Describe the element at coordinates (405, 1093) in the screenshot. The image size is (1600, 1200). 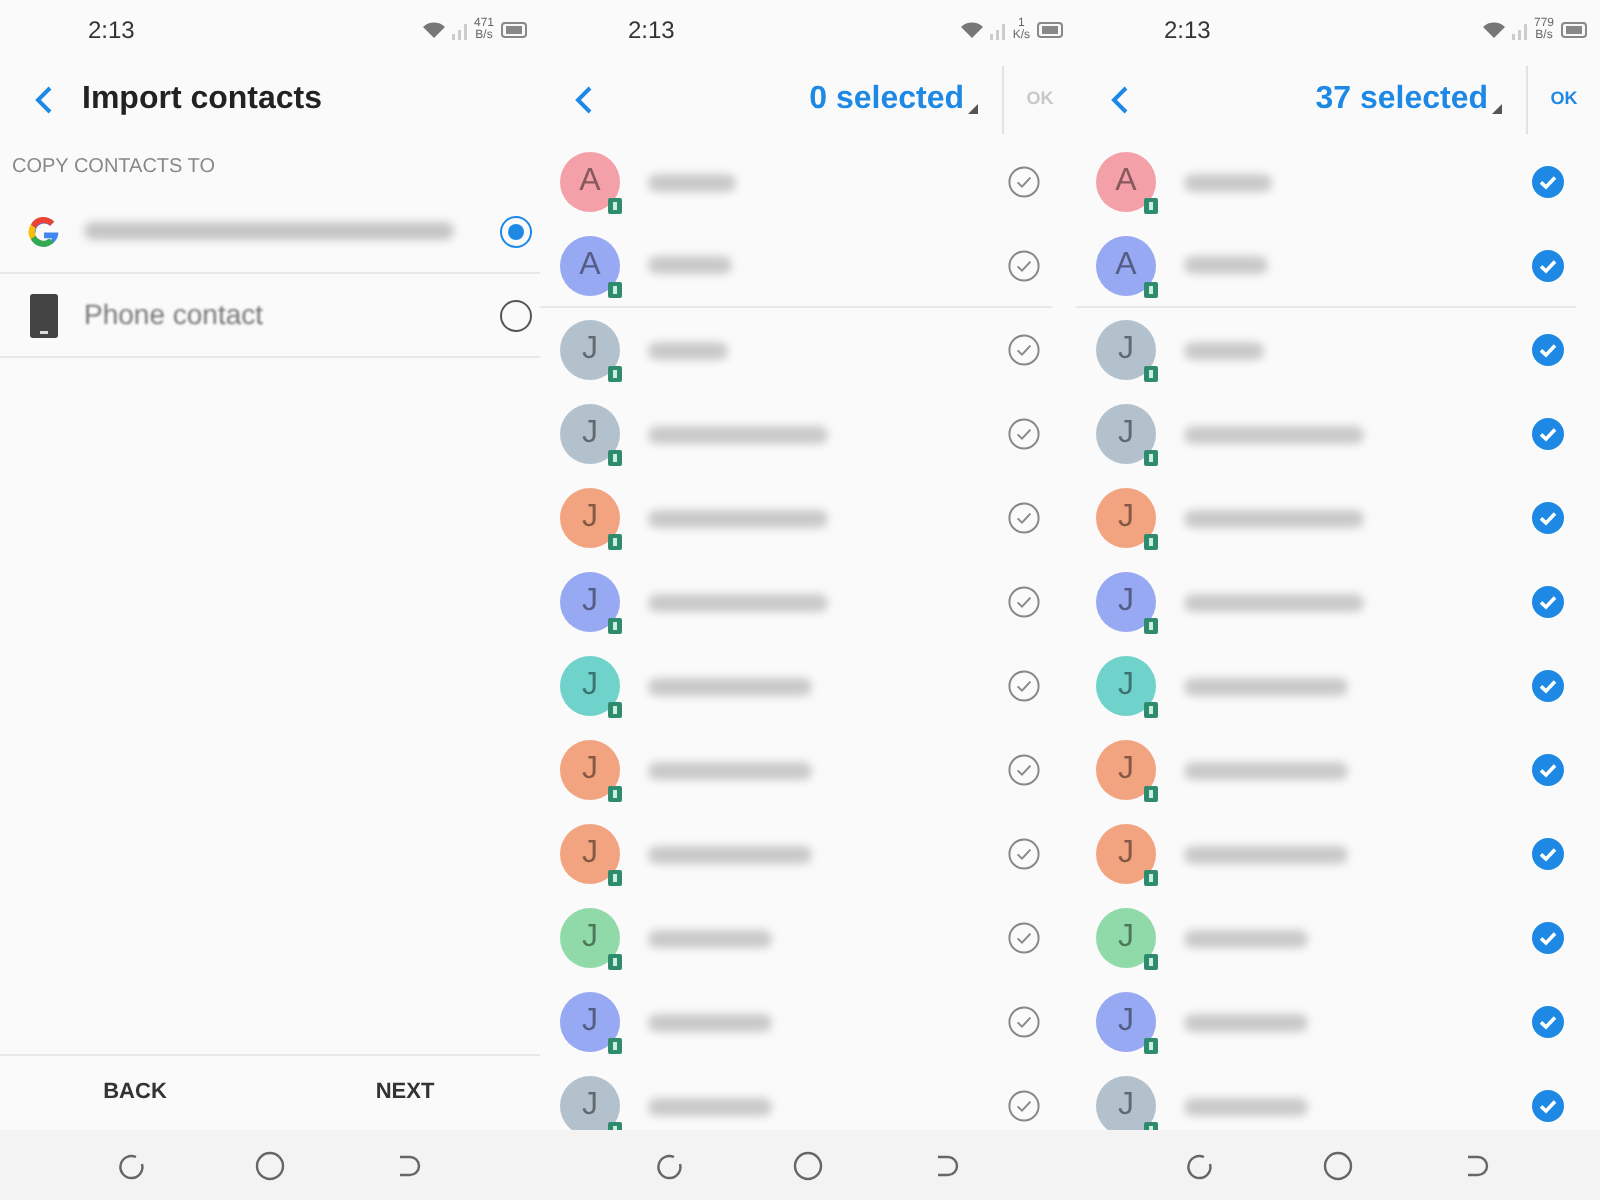
I see `nav-button: NEXT` at that location.